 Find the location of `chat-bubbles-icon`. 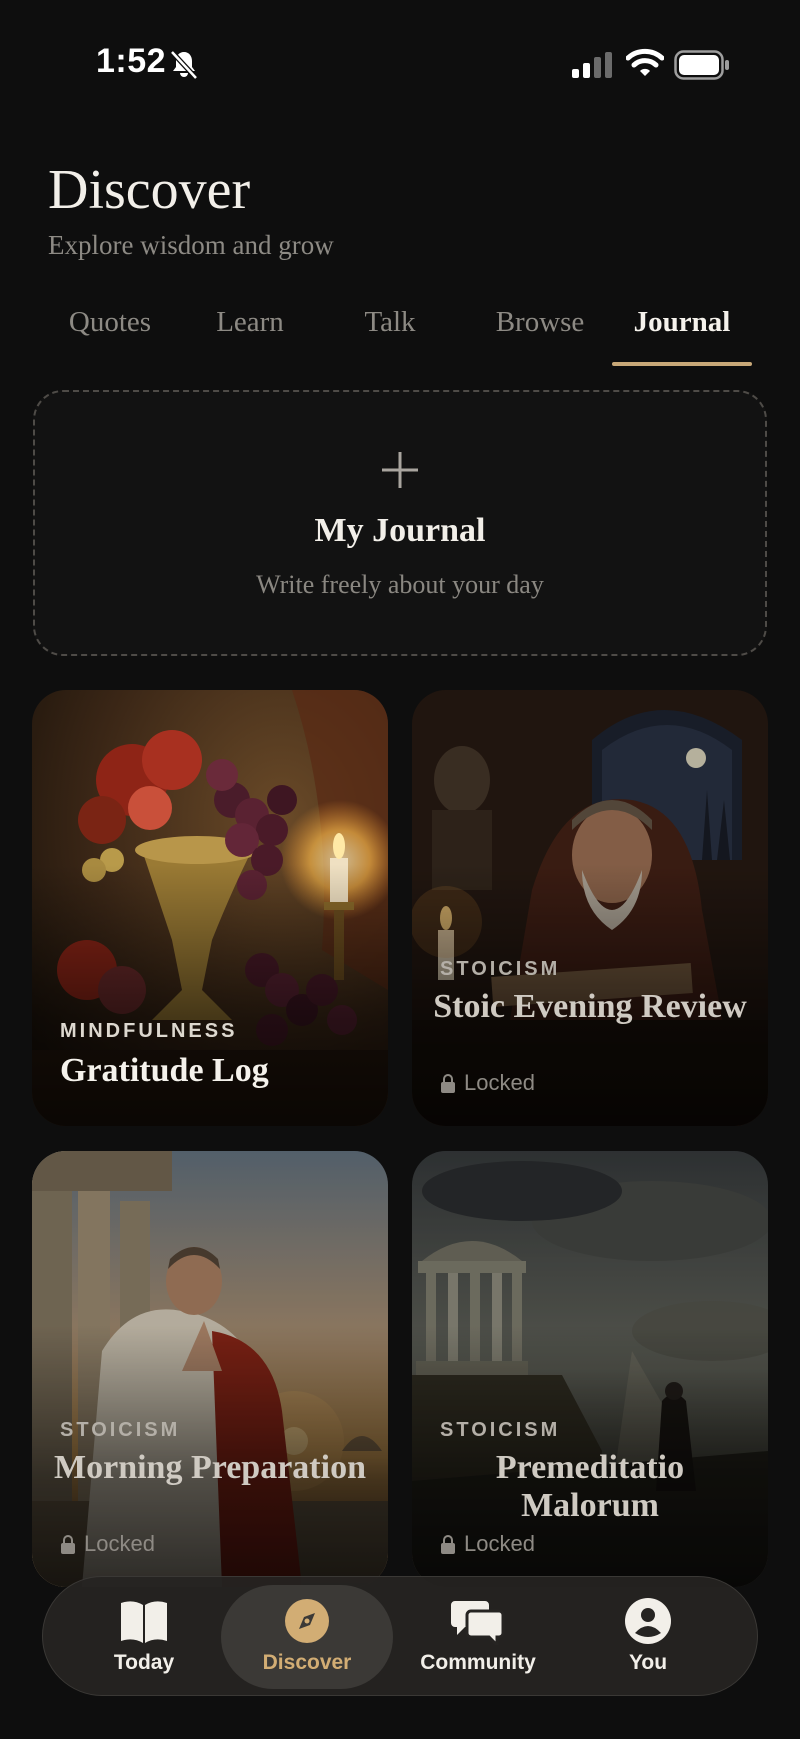

chat-bubbles-icon is located at coordinates (478, 1623).